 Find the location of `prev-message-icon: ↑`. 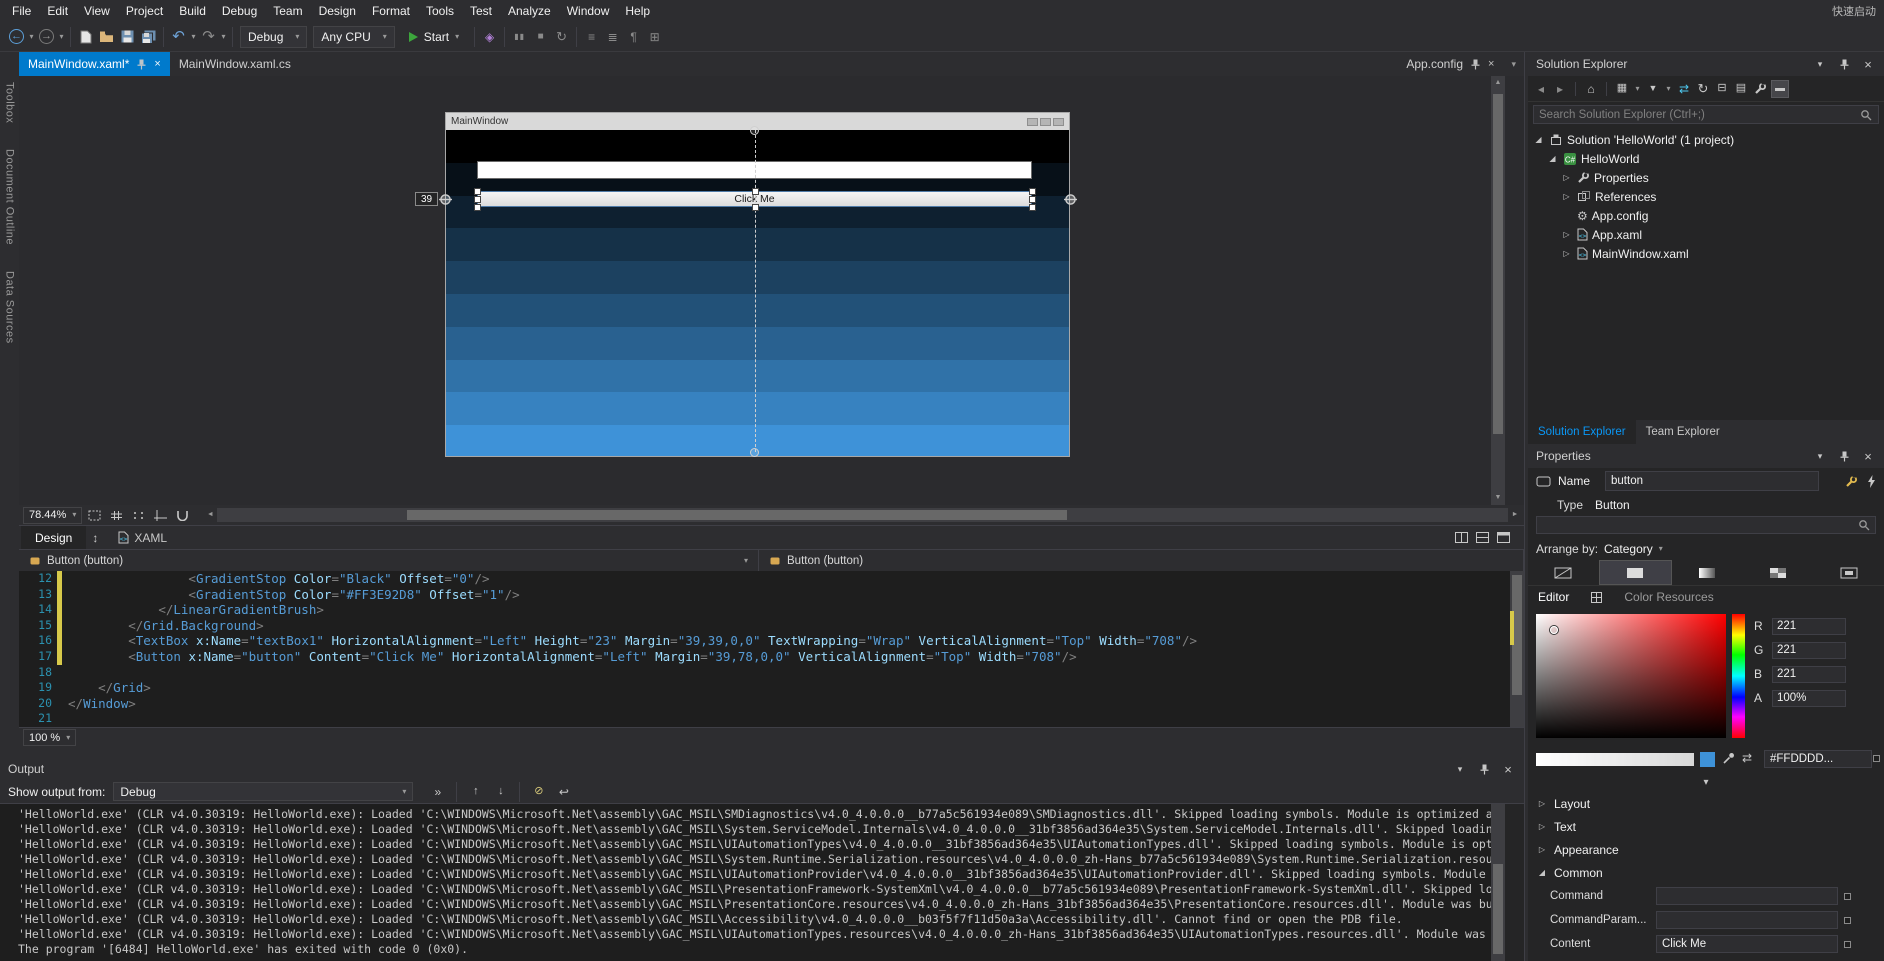

prev-message-icon: ↑ is located at coordinates (475, 792).